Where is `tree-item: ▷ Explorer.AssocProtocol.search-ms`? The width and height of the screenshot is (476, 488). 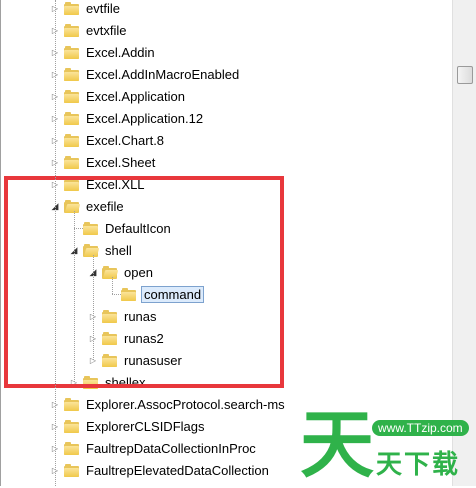 tree-item: ▷ Explorer.AssocProtocol.search-ms is located at coordinates (168, 404).